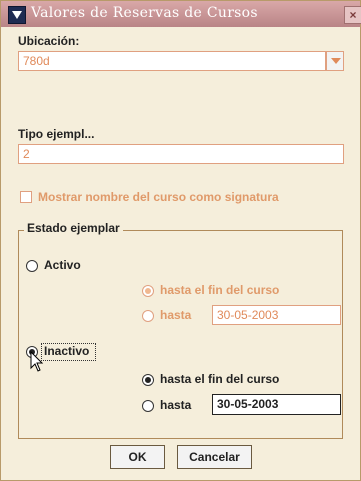 The height and width of the screenshot is (481, 361). What do you see at coordinates (32, 266) in the screenshot?
I see `activo-radio` at bounding box center [32, 266].